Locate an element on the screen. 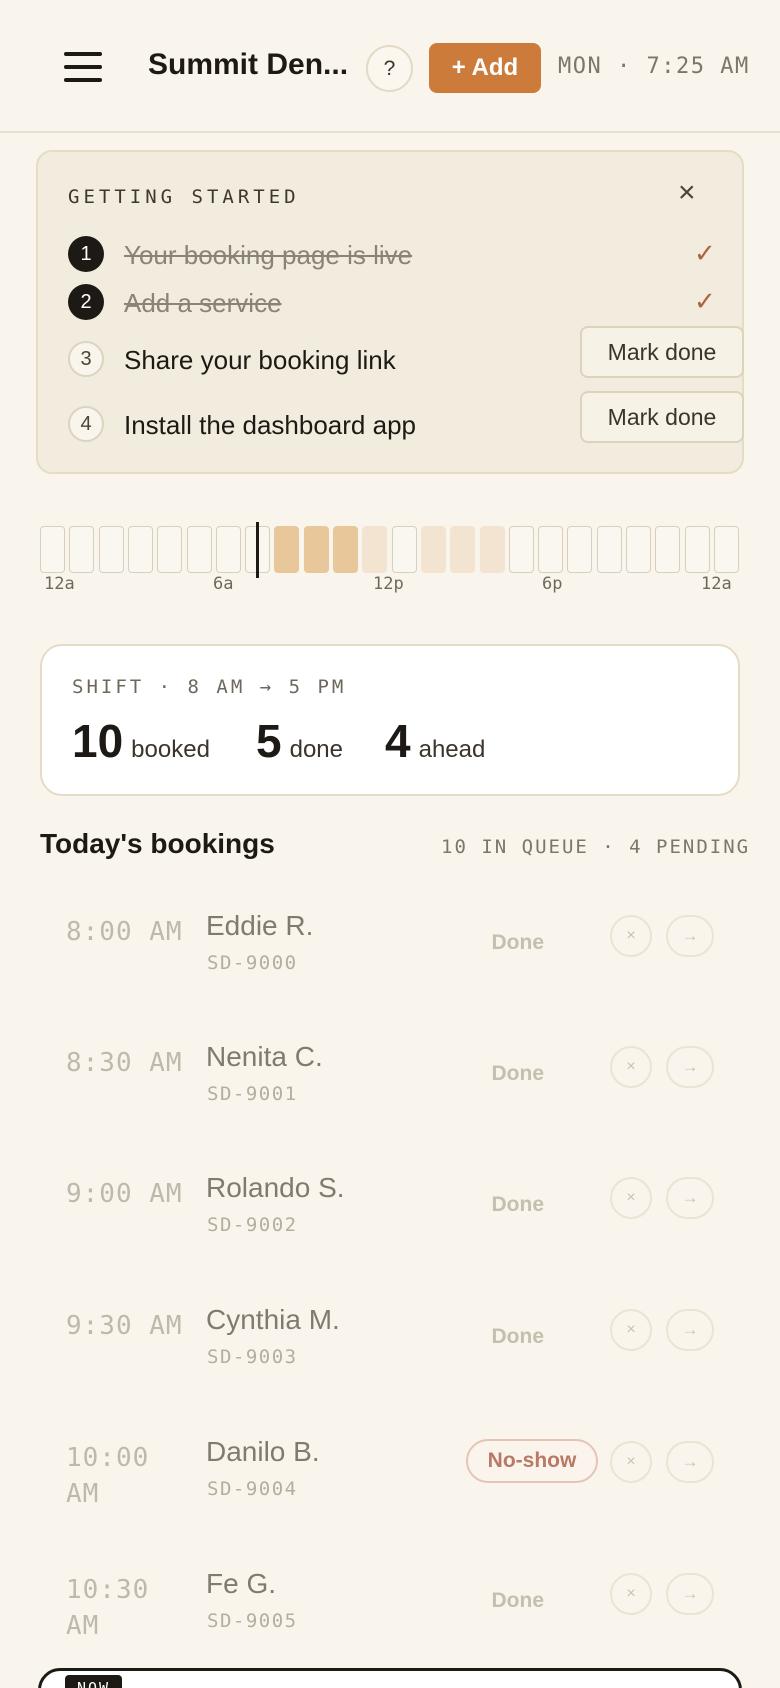 This screenshot has height=1688, width=780. current-time: MON · 7:25 AM is located at coordinates (654, 66).